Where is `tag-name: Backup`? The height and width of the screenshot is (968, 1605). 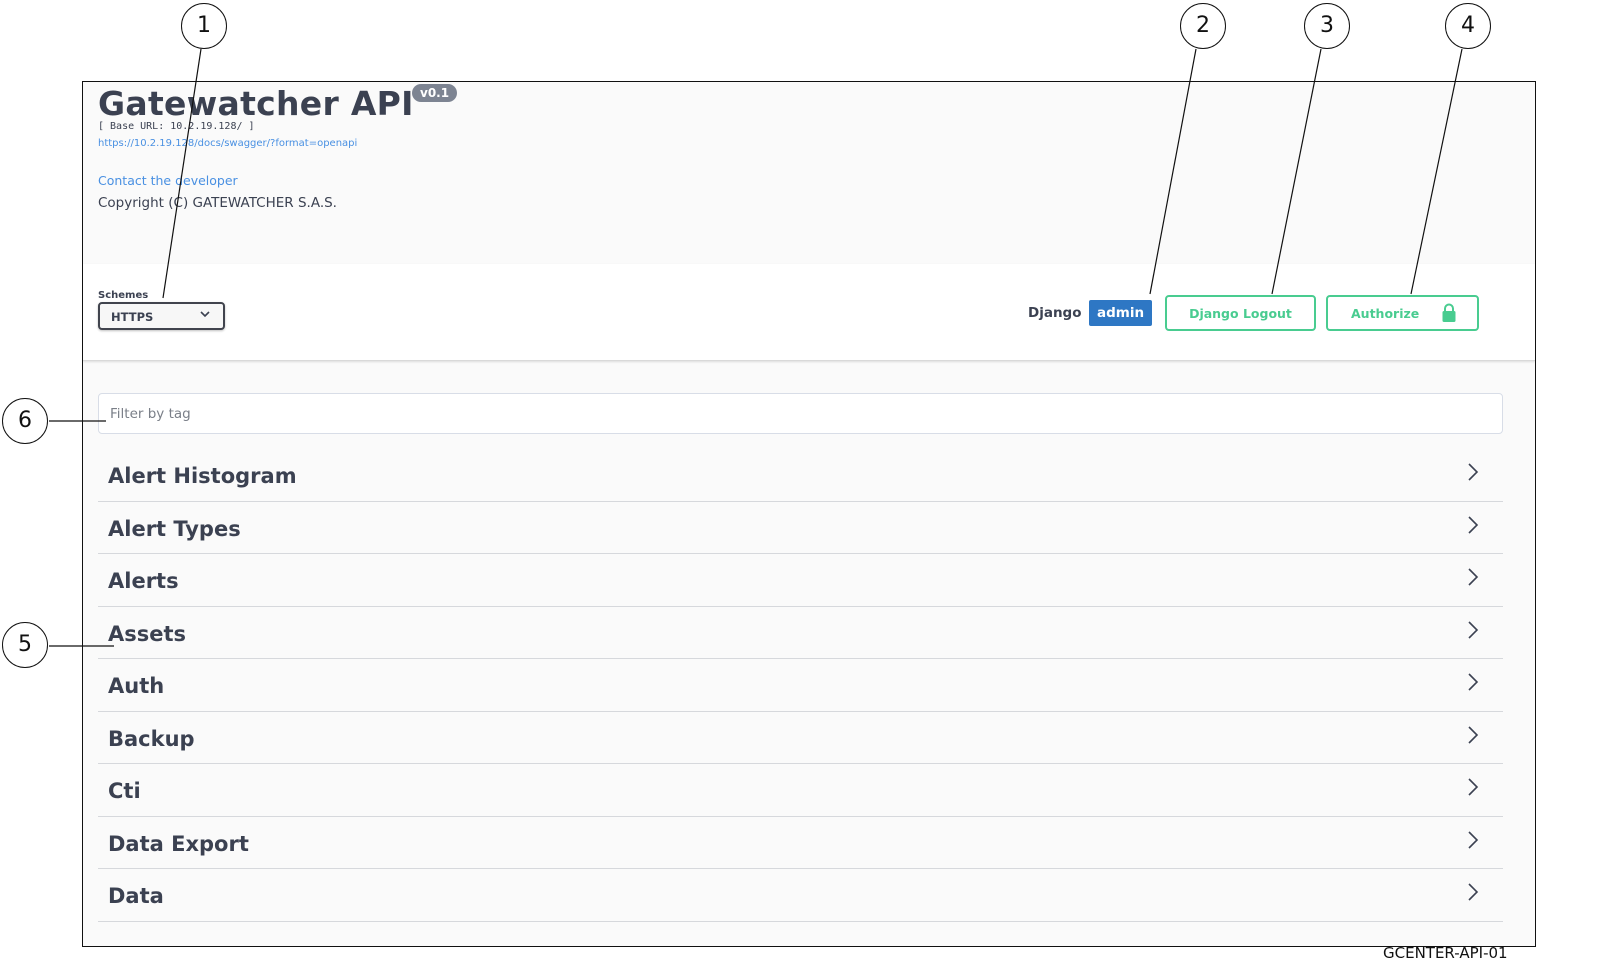
tag-name: Backup is located at coordinates (151, 738).